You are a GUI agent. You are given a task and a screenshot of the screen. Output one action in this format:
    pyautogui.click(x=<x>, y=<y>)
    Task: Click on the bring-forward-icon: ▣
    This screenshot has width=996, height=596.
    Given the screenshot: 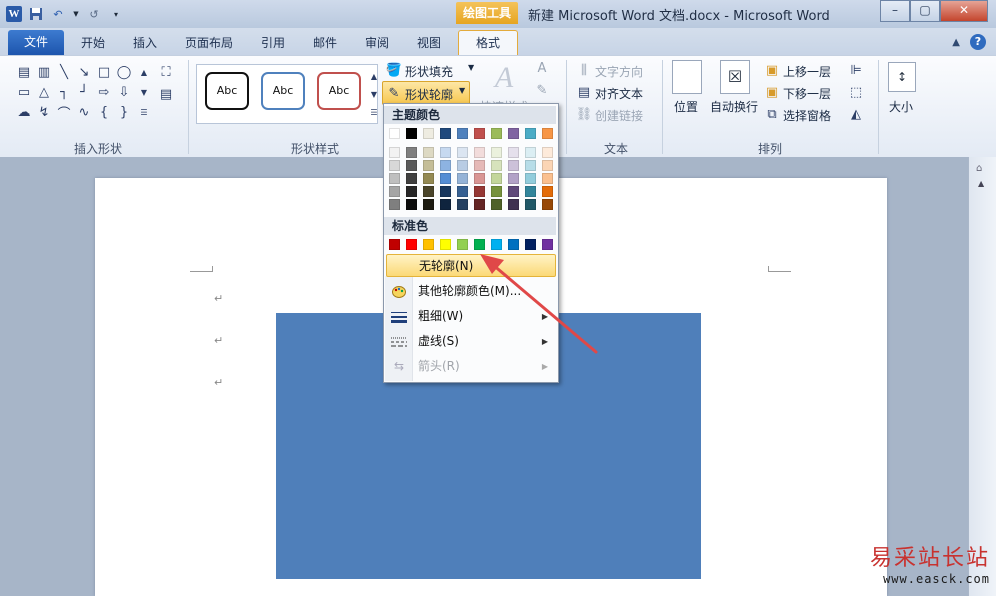 What is the action you would take?
    pyautogui.click(x=772, y=70)
    